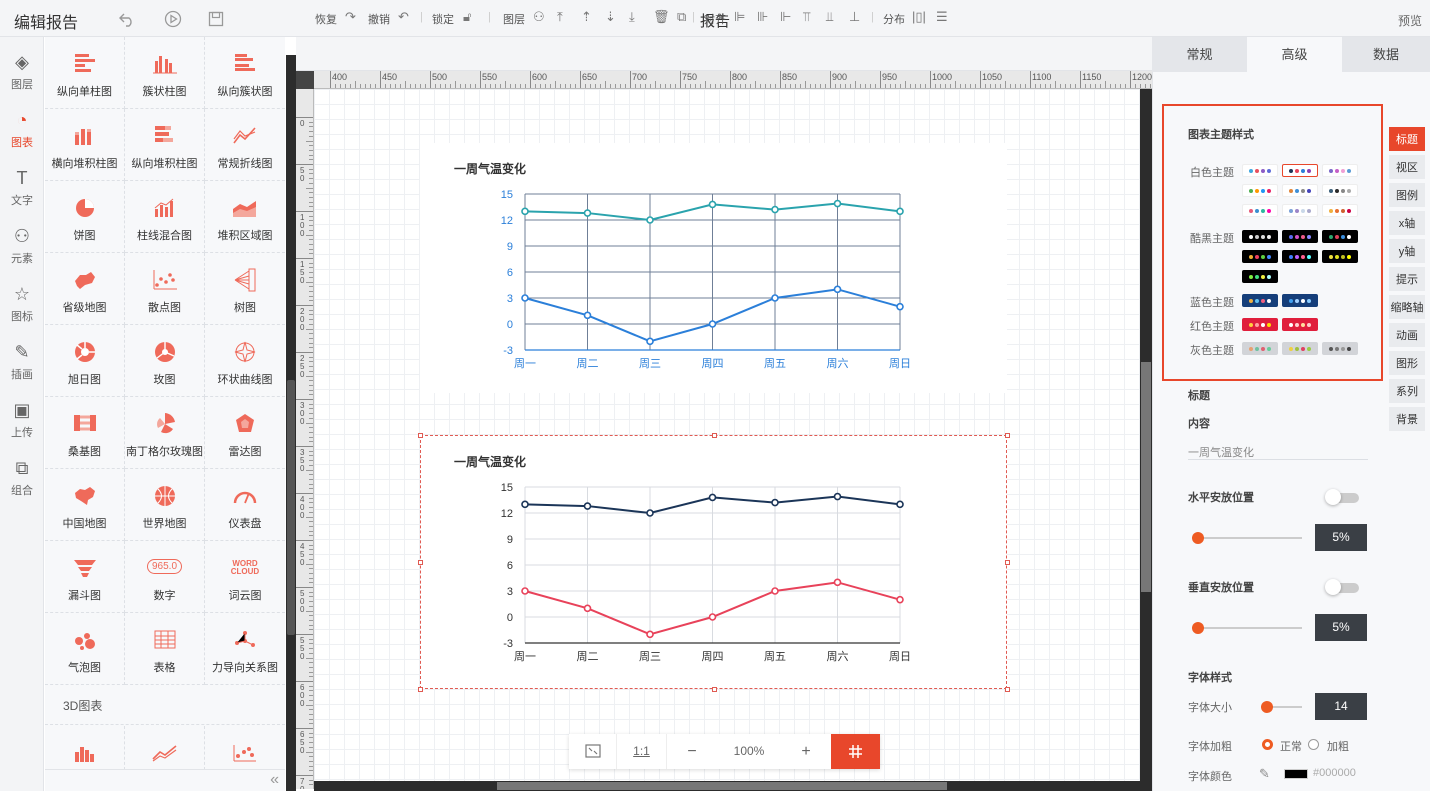  What do you see at coordinates (245, 289) in the screenshot?
I see `palette-item-11: 树图` at bounding box center [245, 289].